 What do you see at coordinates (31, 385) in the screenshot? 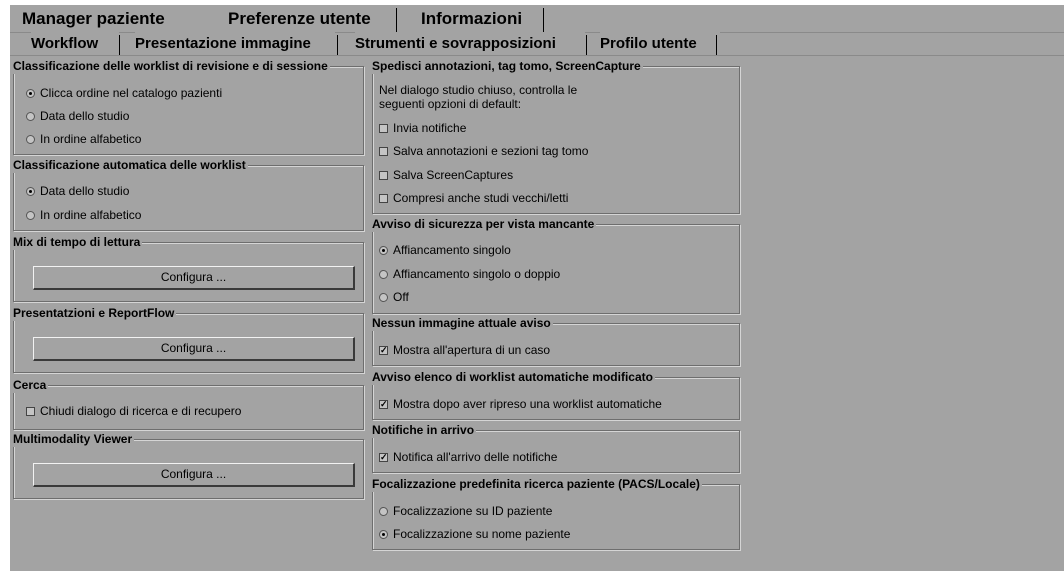
I see `group-title: Cerca` at bounding box center [31, 385].